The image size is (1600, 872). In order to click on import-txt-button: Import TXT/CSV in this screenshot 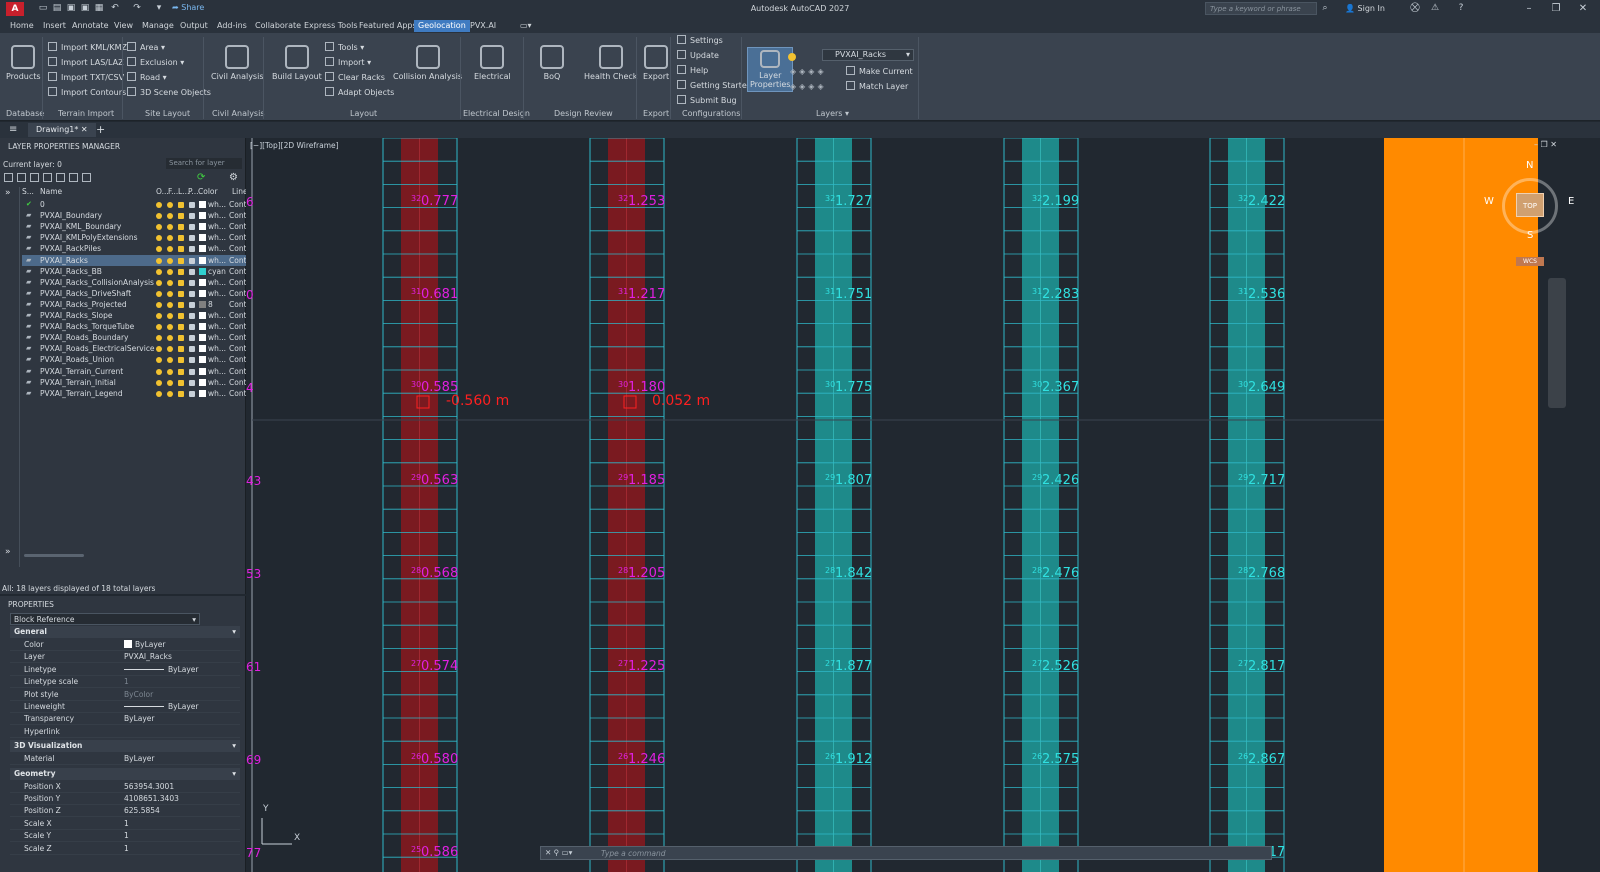, I will do `click(86, 78)`.